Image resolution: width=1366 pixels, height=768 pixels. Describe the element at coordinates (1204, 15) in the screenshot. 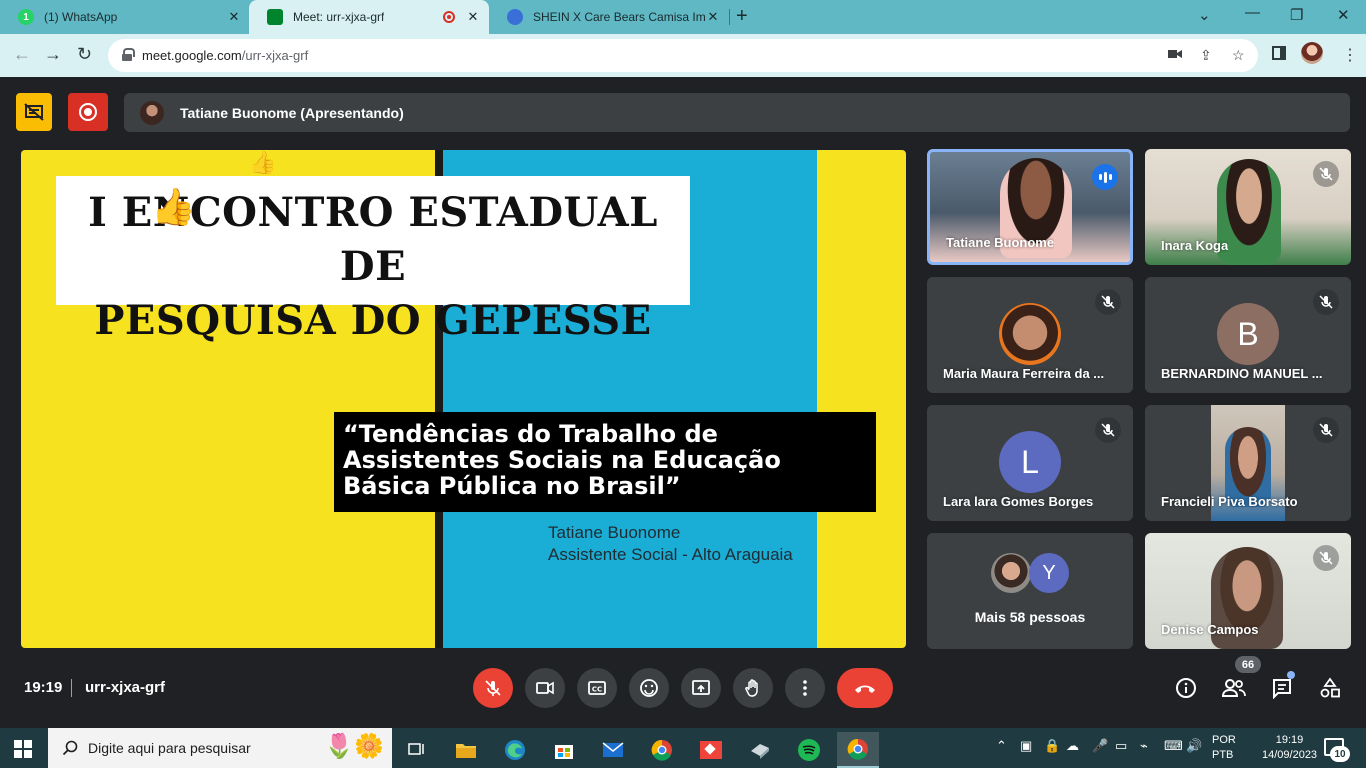

I see `tab-search-icon: ⌄` at that location.